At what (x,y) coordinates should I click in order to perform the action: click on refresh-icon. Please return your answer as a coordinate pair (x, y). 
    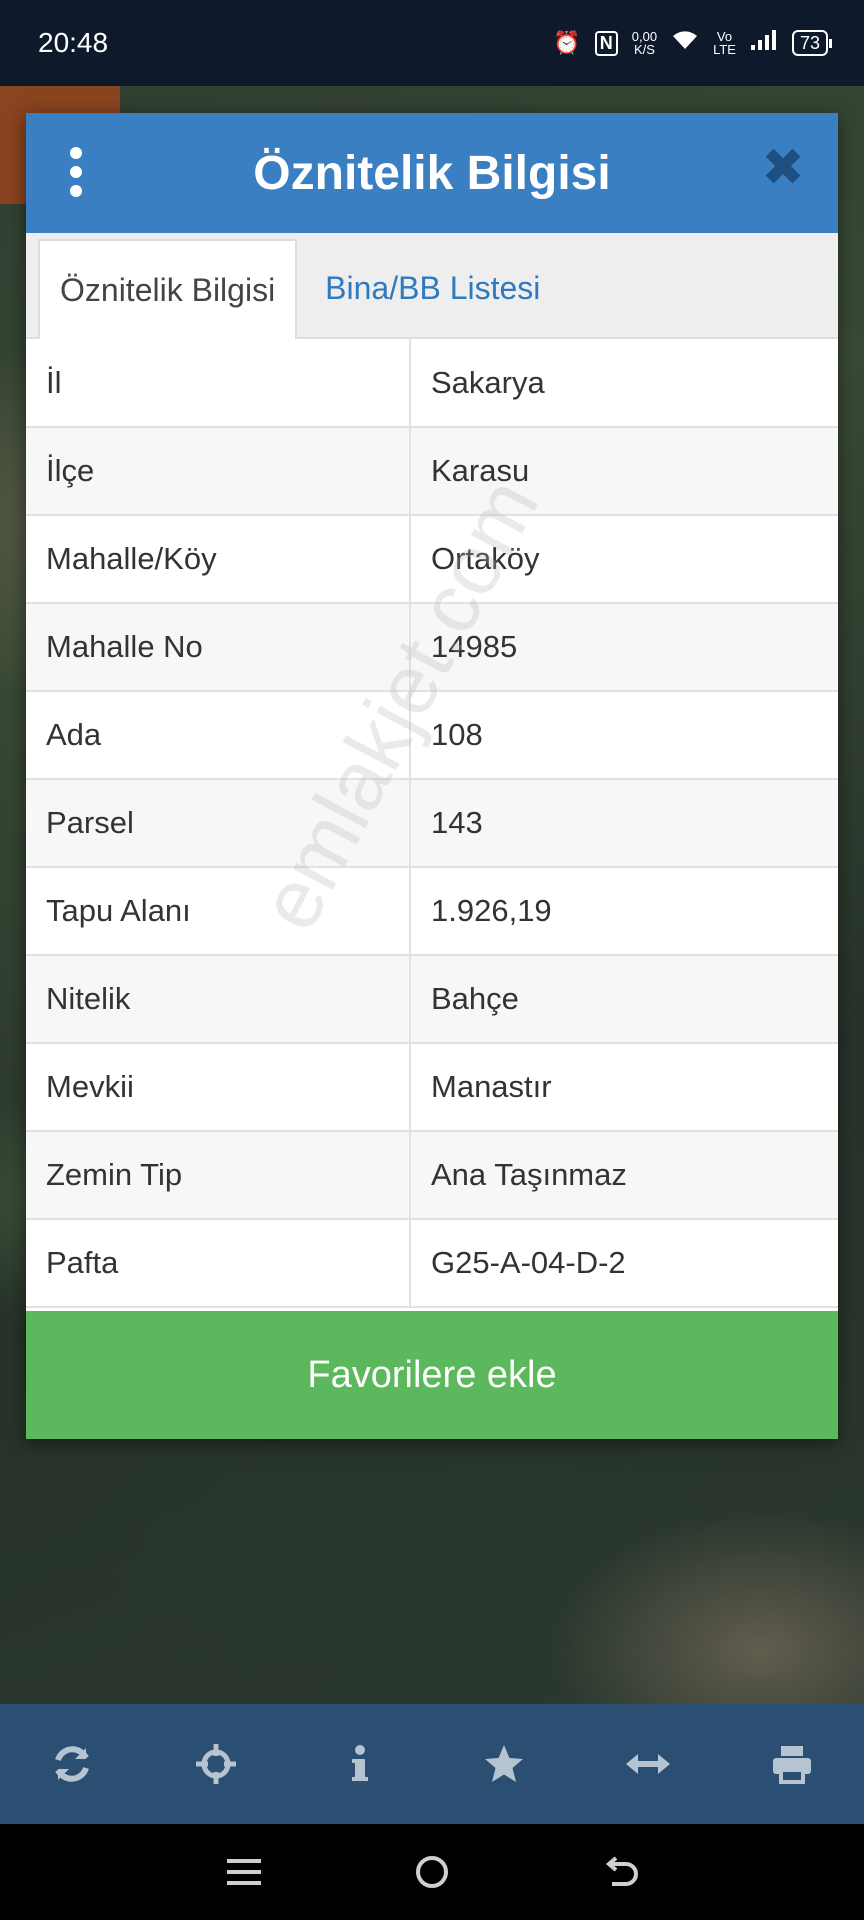
    Looking at the image, I should click on (72, 1764).